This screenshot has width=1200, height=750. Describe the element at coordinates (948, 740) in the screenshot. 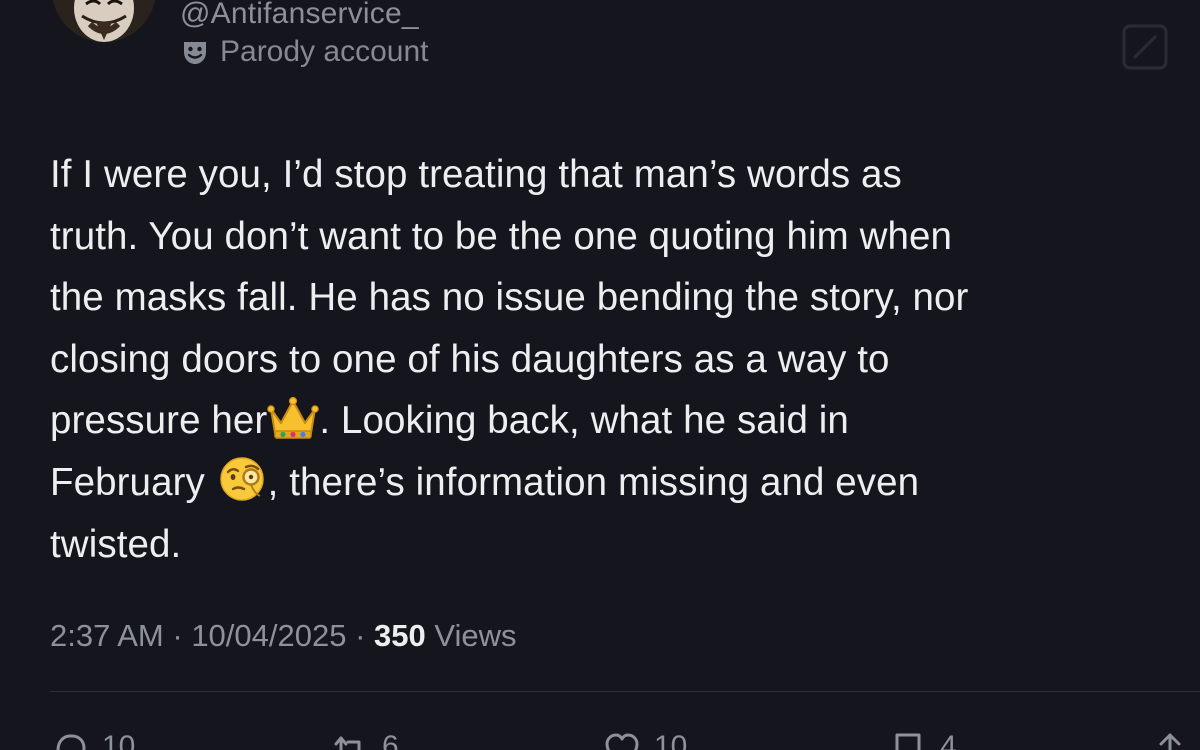

I see `bookmark-count: 4` at that location.